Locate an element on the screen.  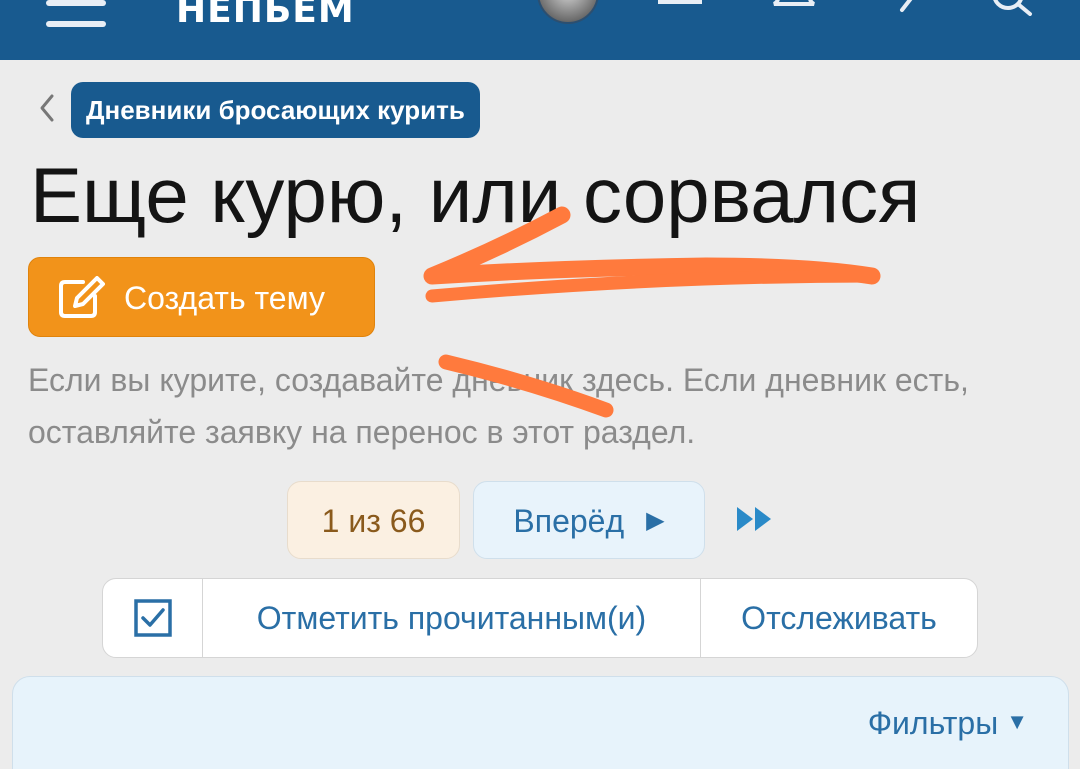
watch-button: Отслеживать is located at coordinates (839, 618).